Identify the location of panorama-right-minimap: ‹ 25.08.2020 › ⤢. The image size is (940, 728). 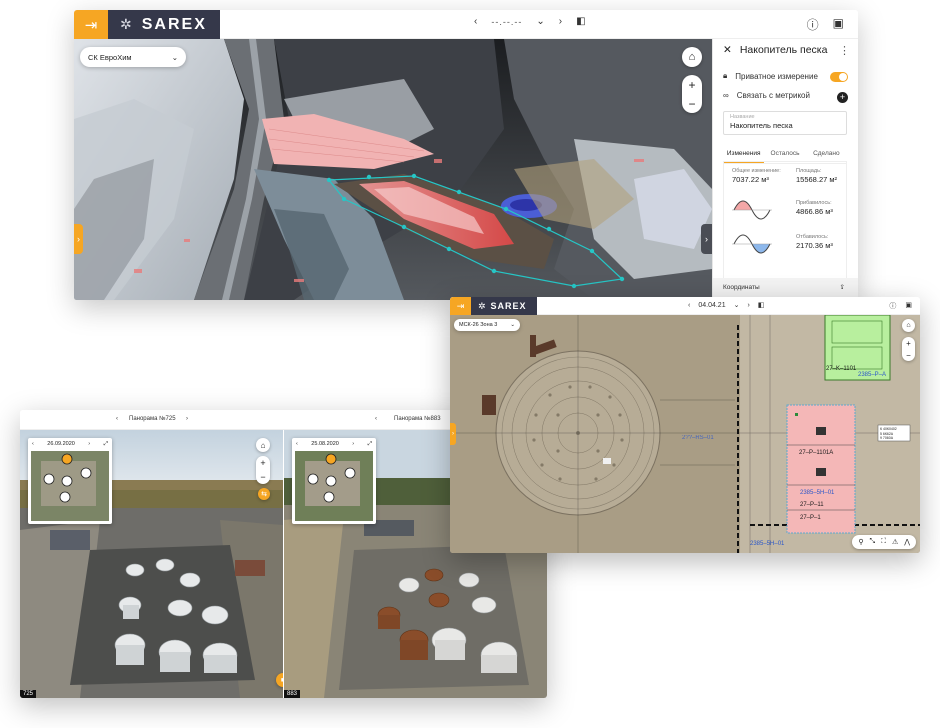
(334, 481).